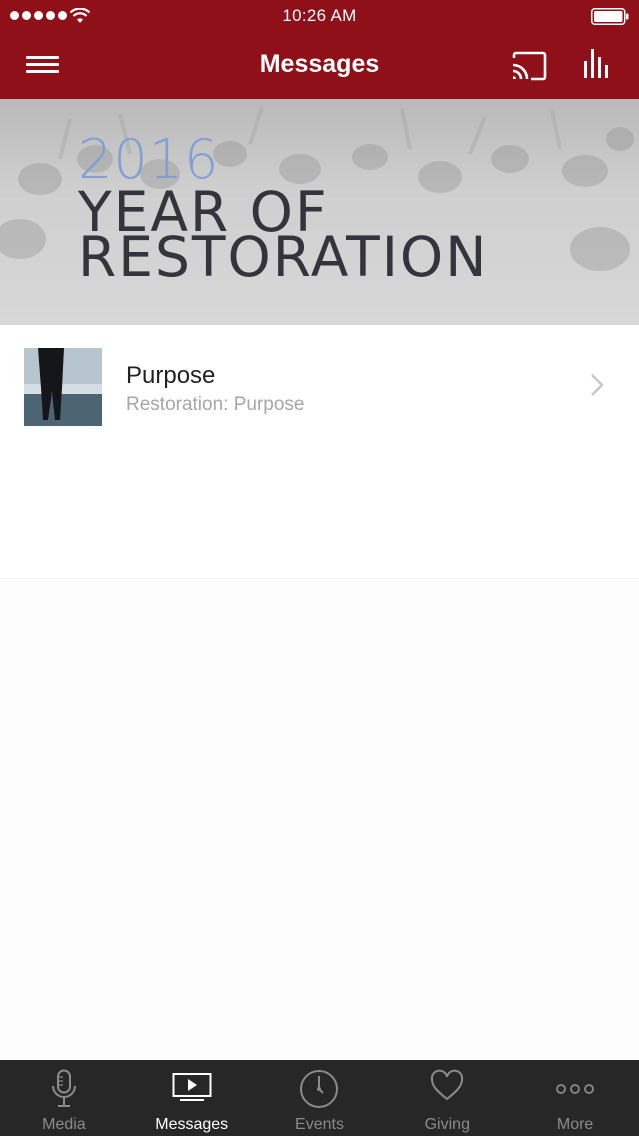  I want to click on tab-bar: Media Messages Events Giving More, so click(319, 1098).